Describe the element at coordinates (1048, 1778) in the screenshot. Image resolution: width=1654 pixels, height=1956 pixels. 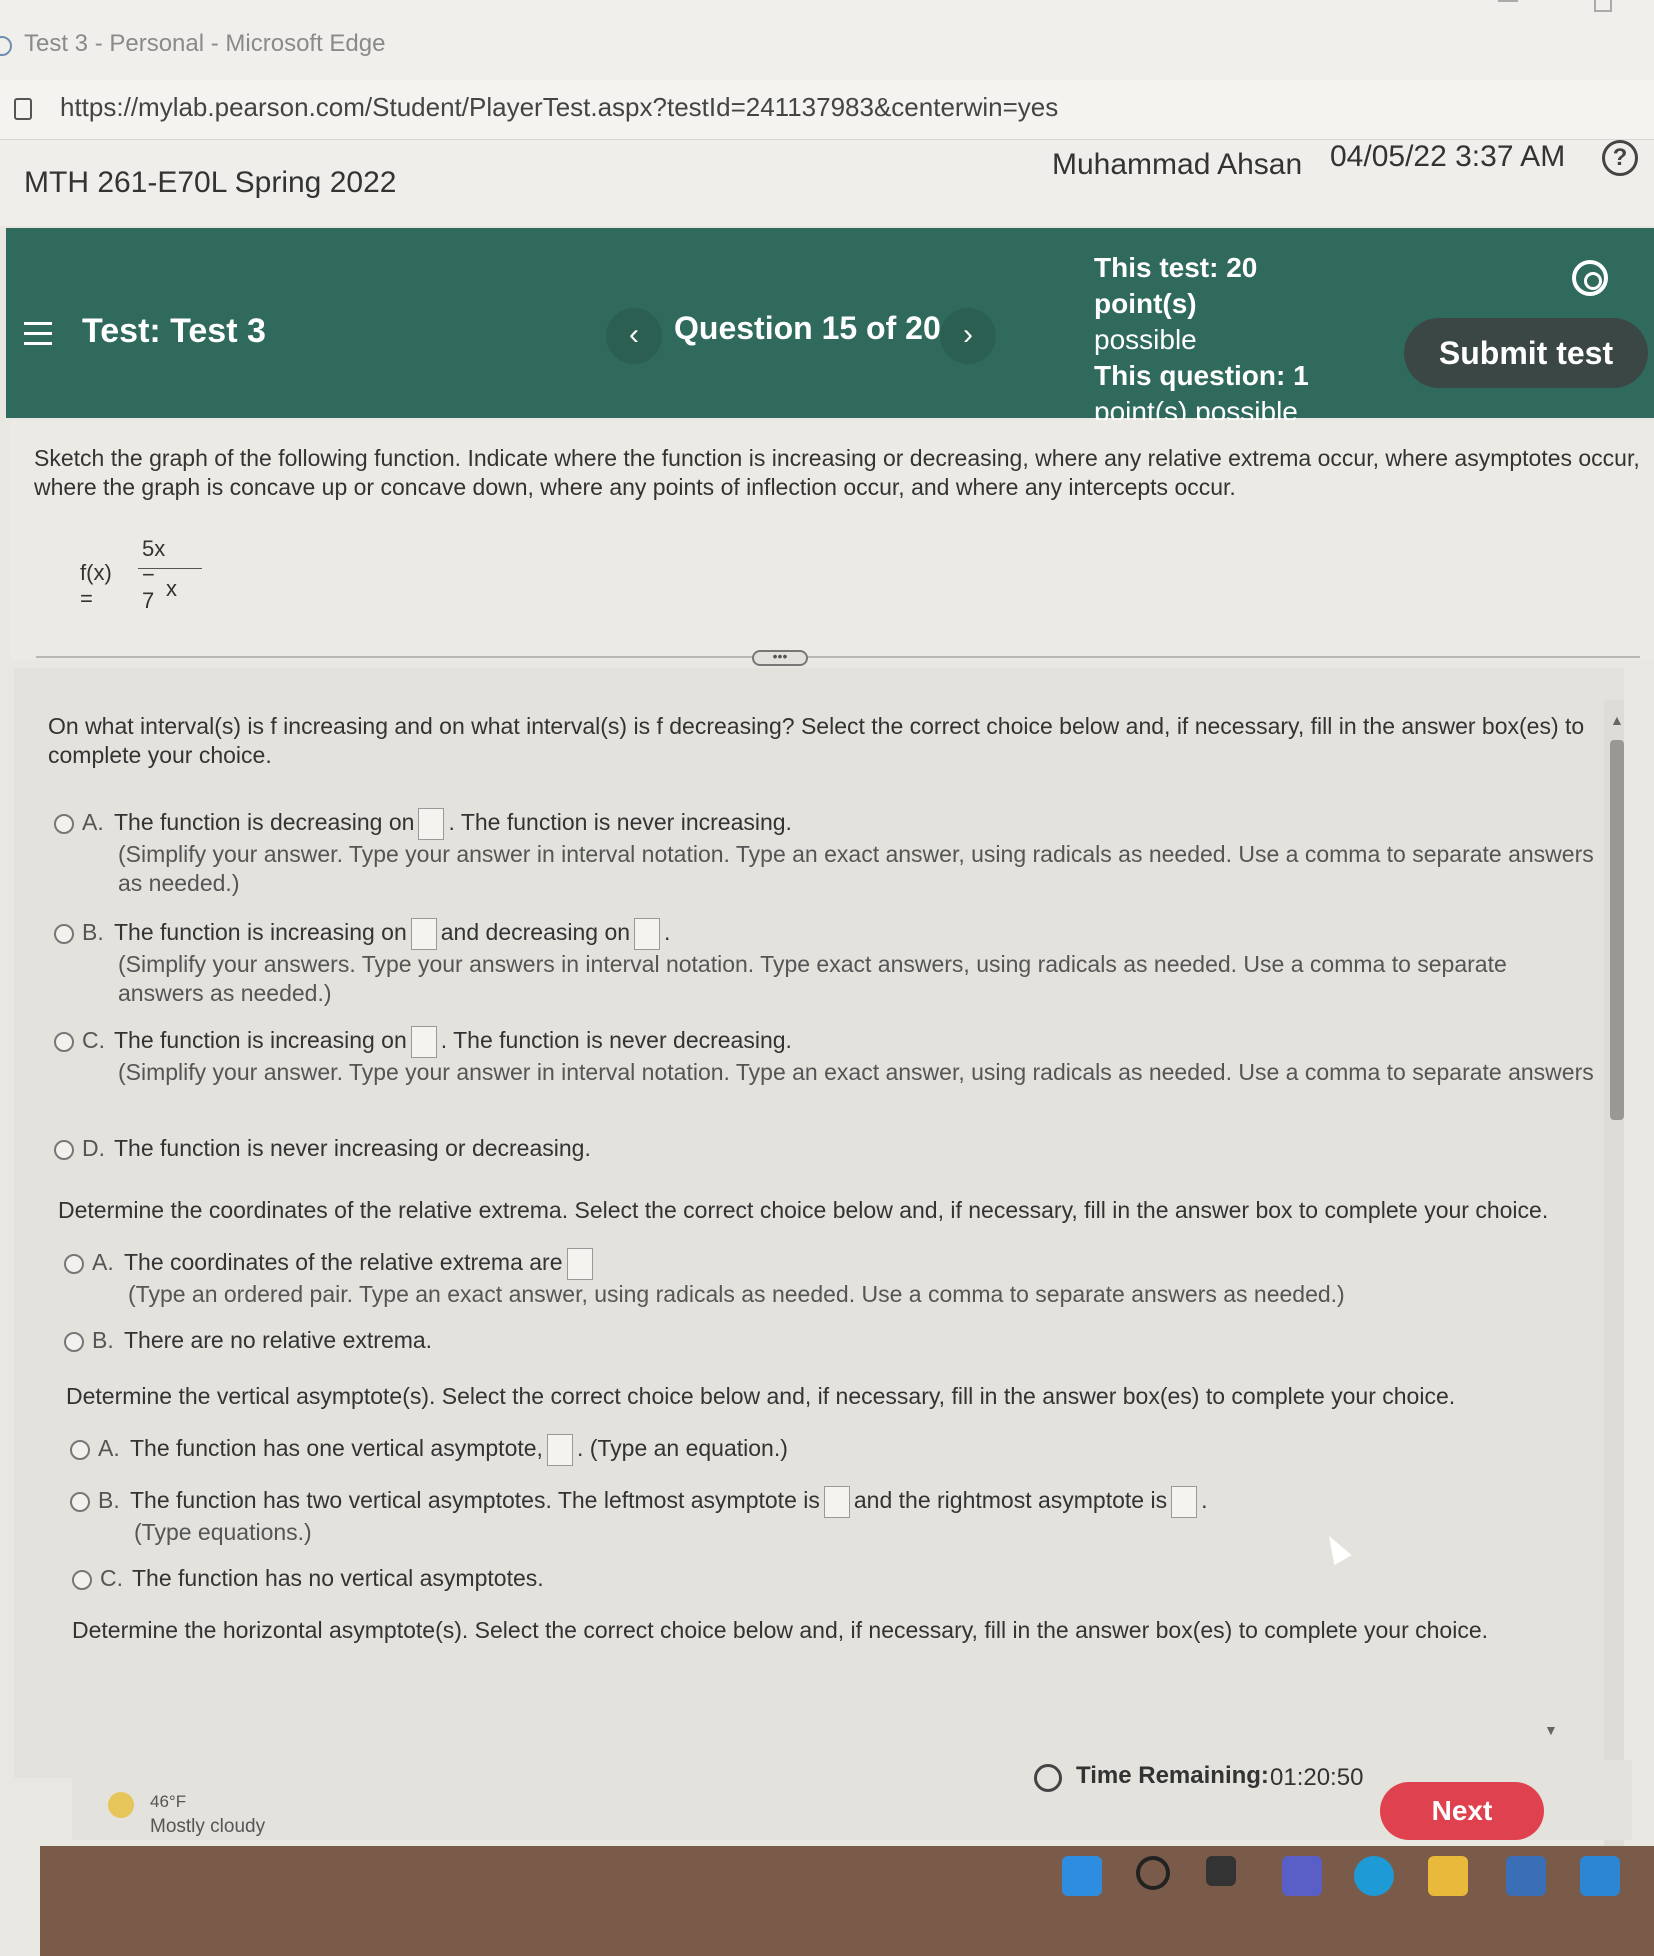
I see `clock-icon` at that location.